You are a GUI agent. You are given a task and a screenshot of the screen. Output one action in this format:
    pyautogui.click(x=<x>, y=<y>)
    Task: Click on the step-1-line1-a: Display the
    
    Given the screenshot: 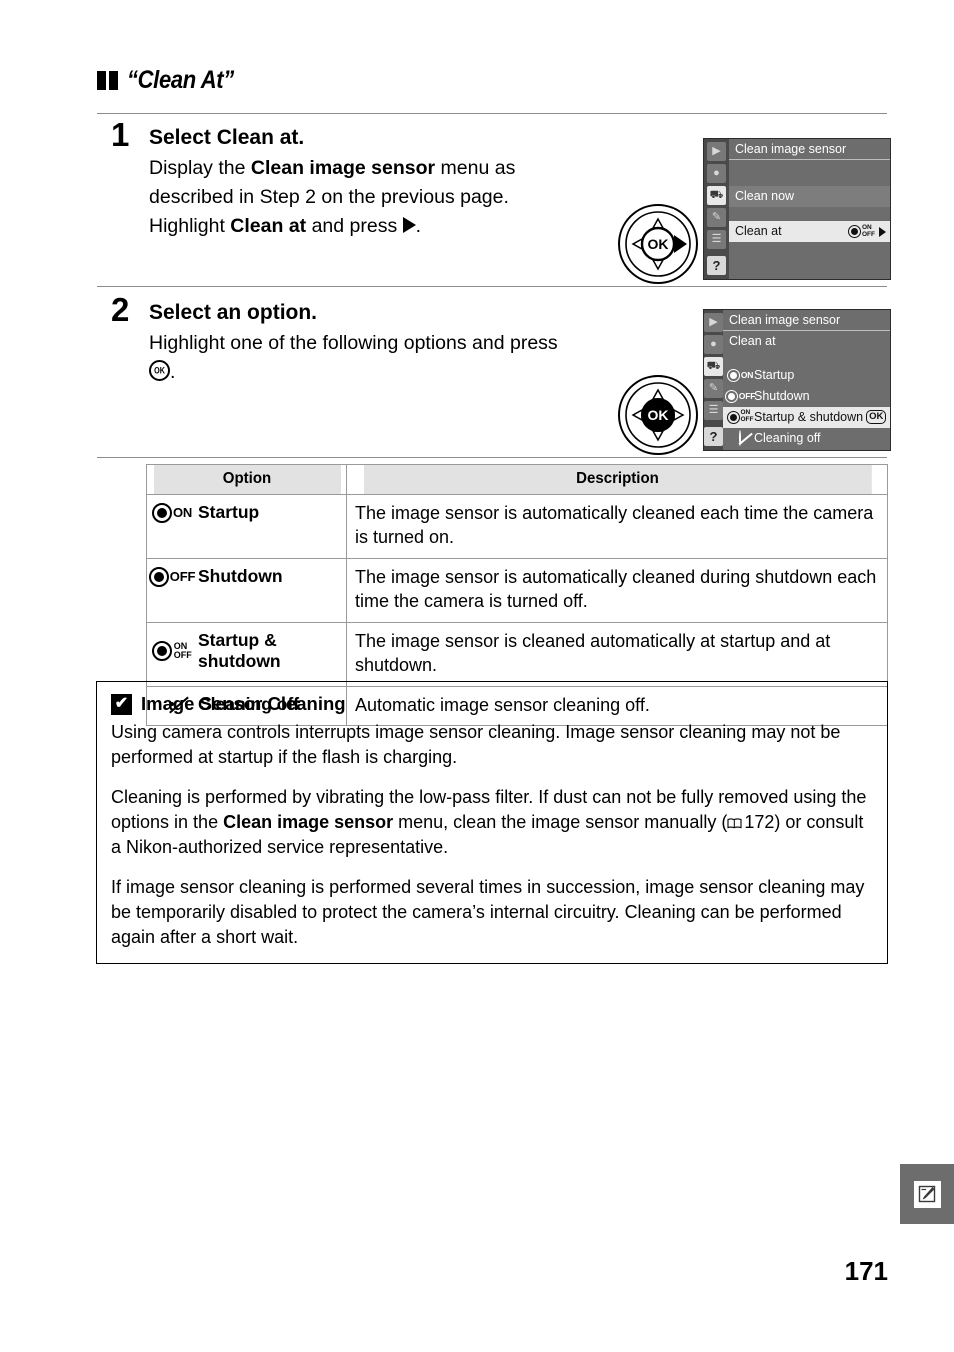 What is the action you would take?
    pyautogui.click(x=200, y=168)
    